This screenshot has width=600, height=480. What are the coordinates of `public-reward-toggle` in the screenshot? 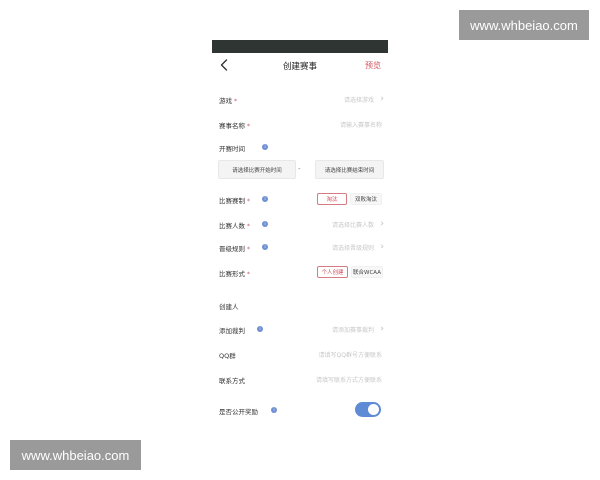 It's located at (368, 409).